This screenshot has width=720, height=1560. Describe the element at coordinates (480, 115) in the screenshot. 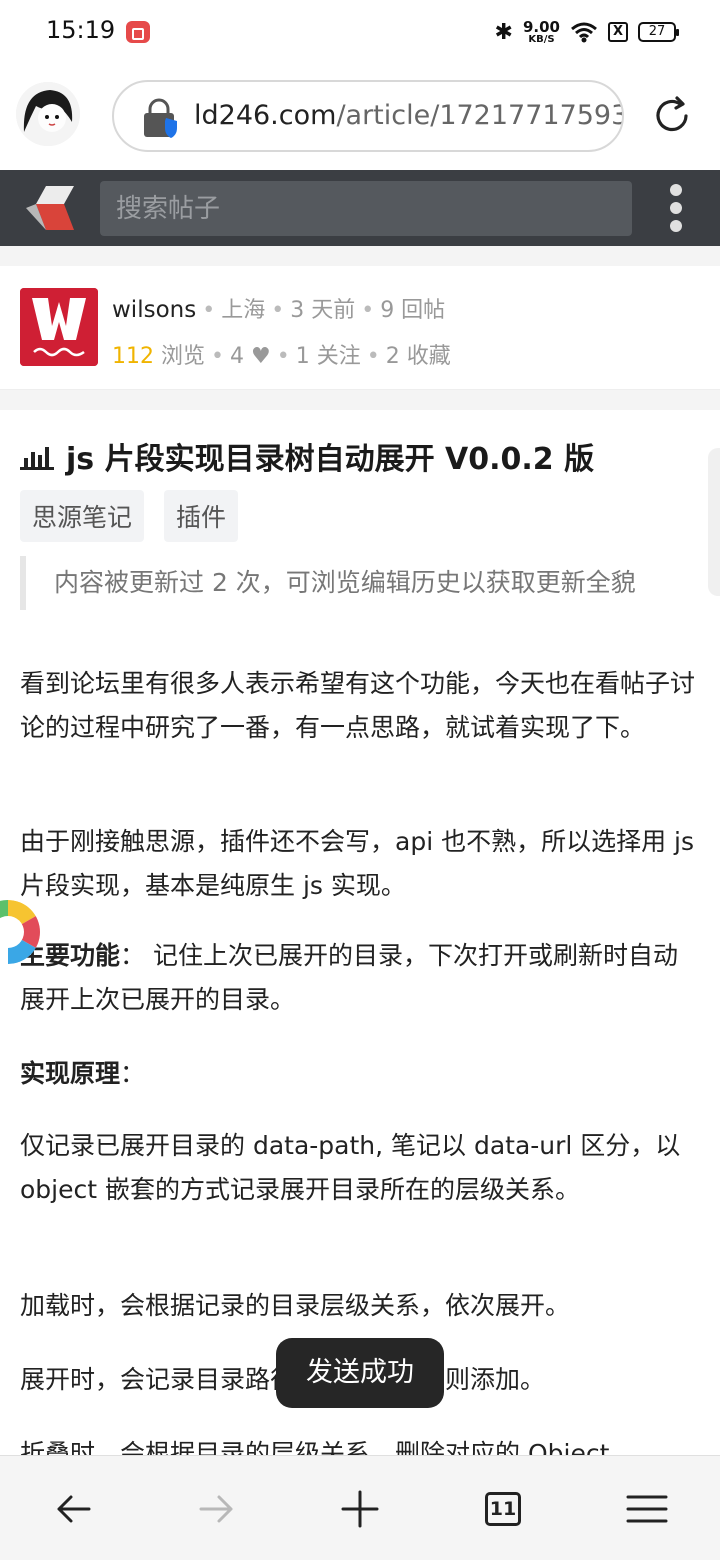

I see `url-path: /article/17217717593` at that location.